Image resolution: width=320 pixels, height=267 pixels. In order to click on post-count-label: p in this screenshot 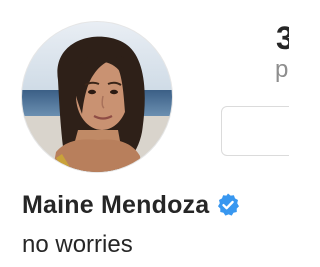, I will do `click(282, 69)`.